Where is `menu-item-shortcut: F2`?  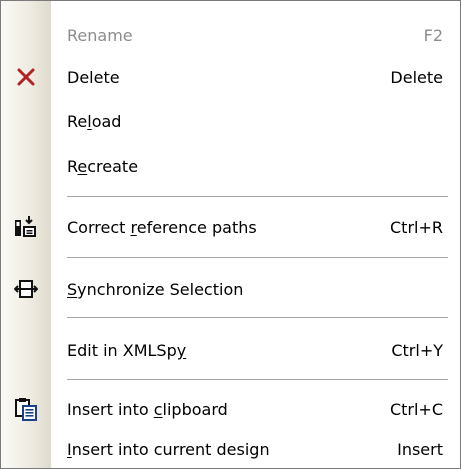
menu-item-shortcut: F2 is located at coordinates (433, 35).